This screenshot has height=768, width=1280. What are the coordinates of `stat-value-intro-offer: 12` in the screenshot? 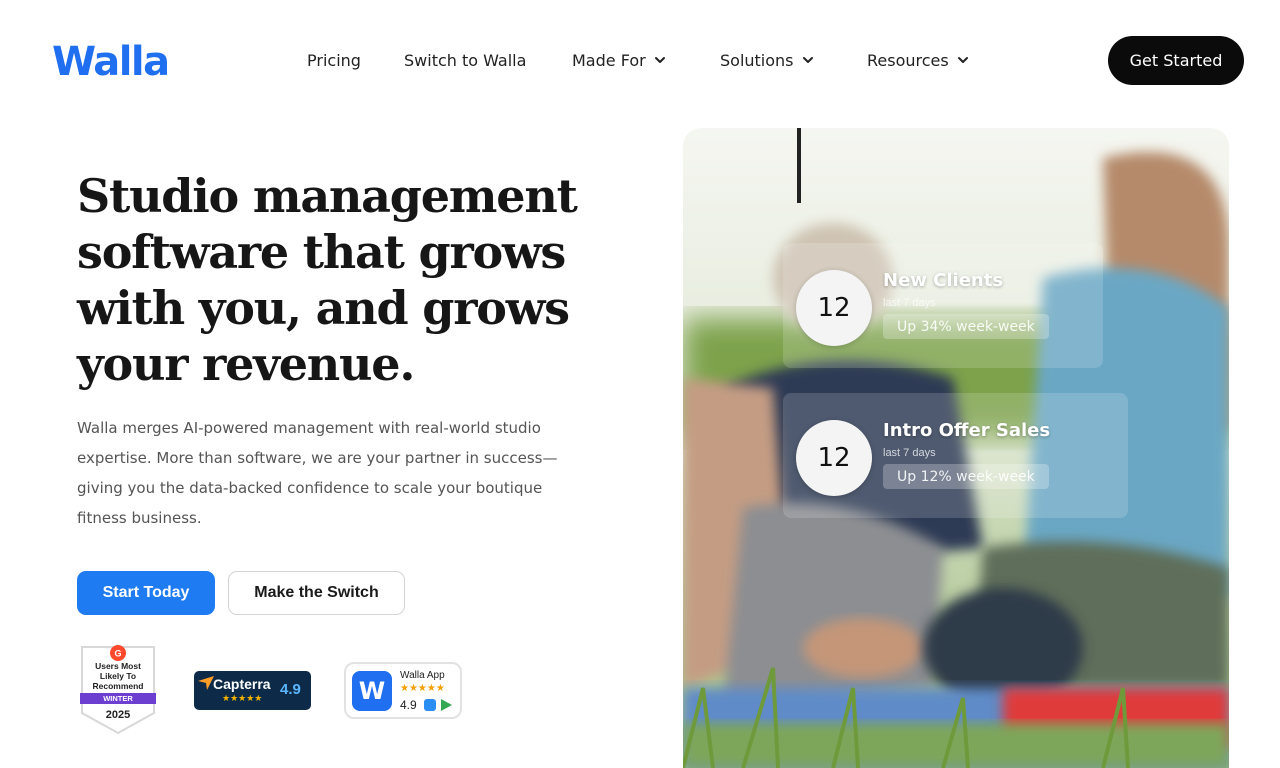 It's located at (834, 458).